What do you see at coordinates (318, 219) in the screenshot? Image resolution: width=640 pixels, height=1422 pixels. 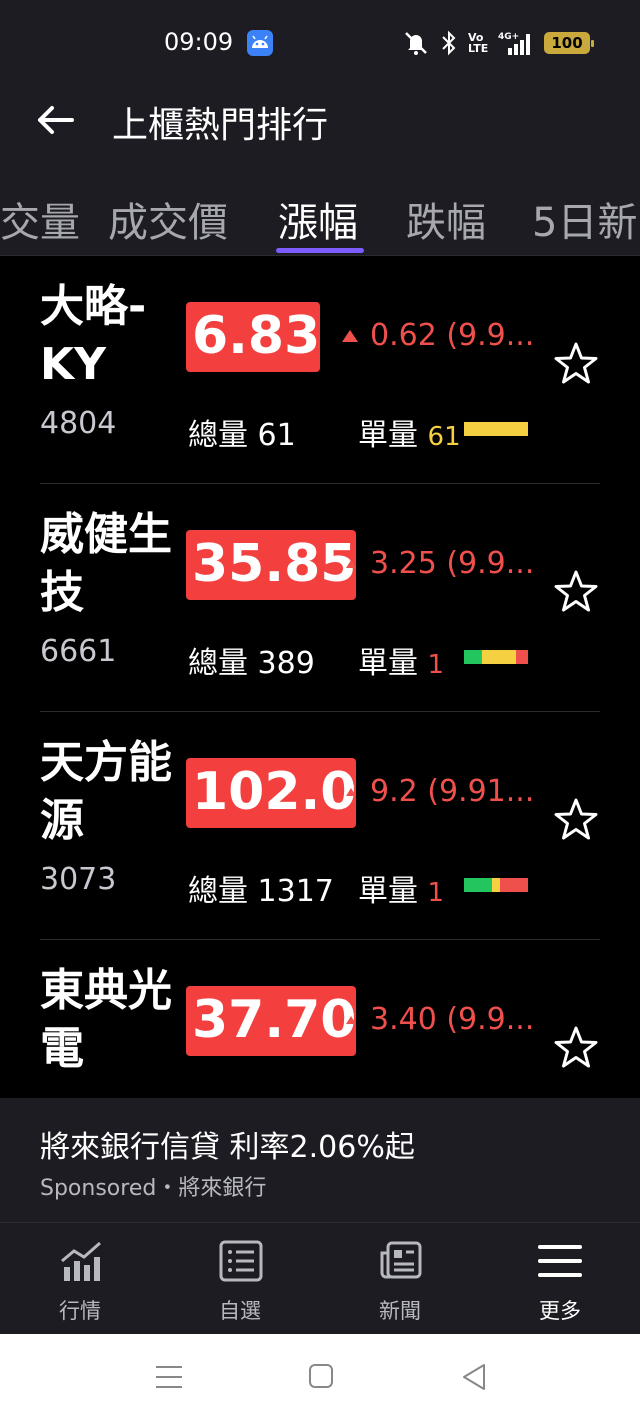 I see `tab-gain: 漲幅` at bounding box center [318, 219].